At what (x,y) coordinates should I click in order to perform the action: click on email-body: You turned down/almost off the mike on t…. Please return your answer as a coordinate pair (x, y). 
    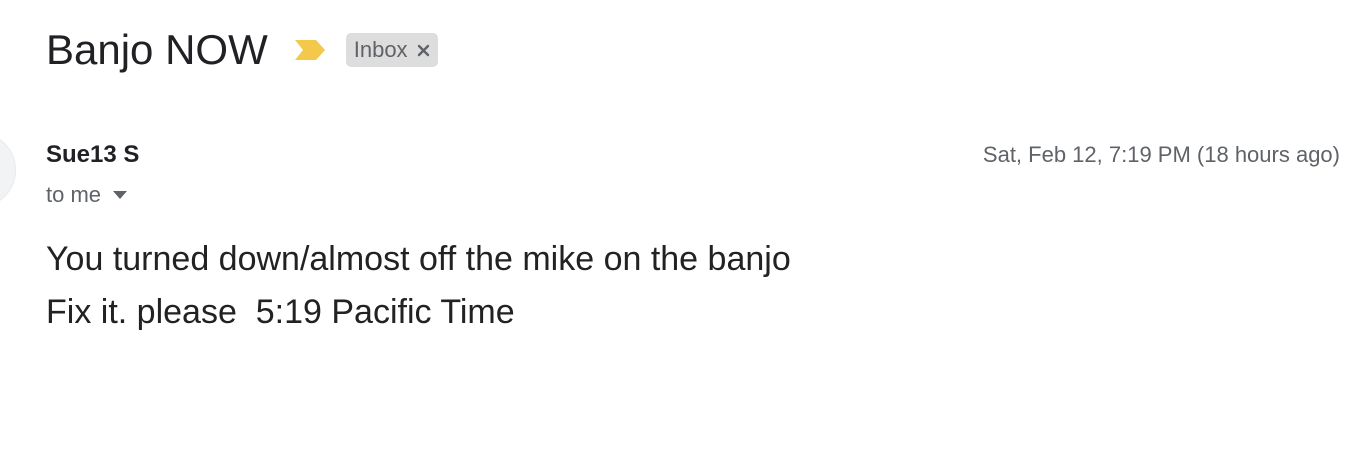
    Looking at the image, I should click on (418, 286).